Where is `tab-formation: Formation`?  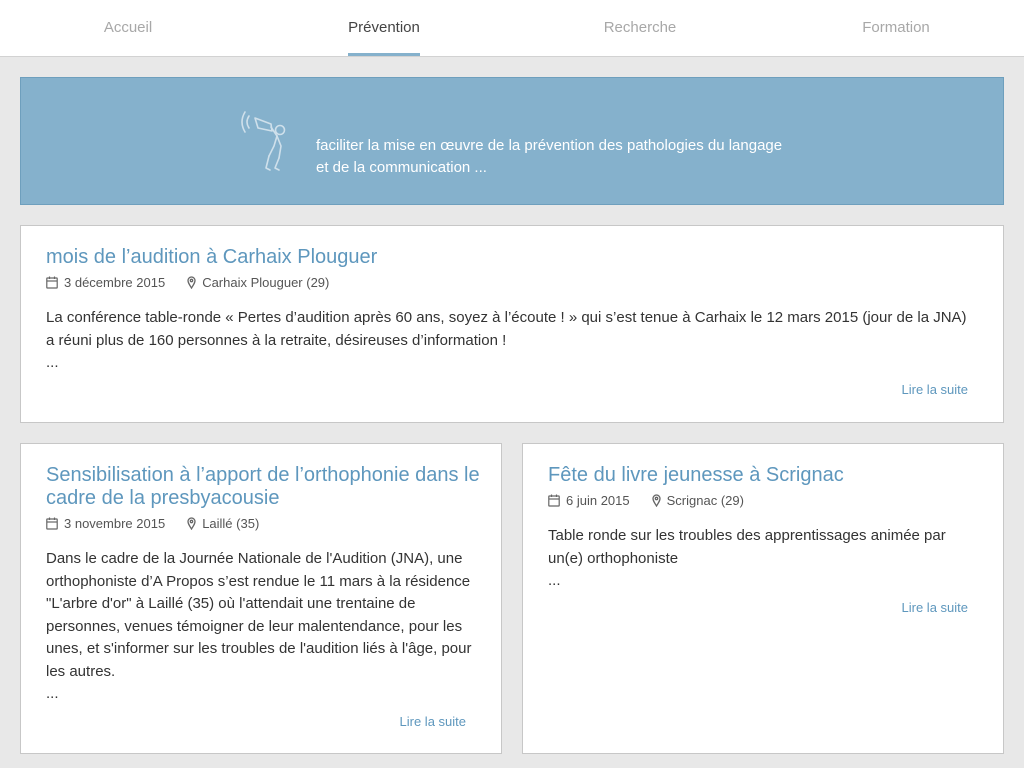 tab-formation: Formation is located at coordinates (896, 28).